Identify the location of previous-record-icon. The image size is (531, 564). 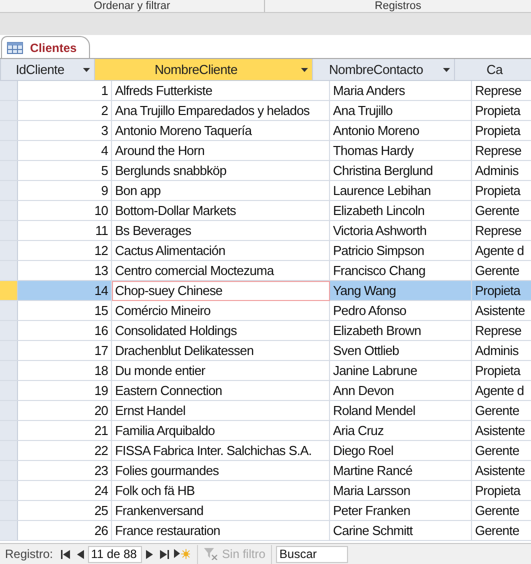
(81, 554).